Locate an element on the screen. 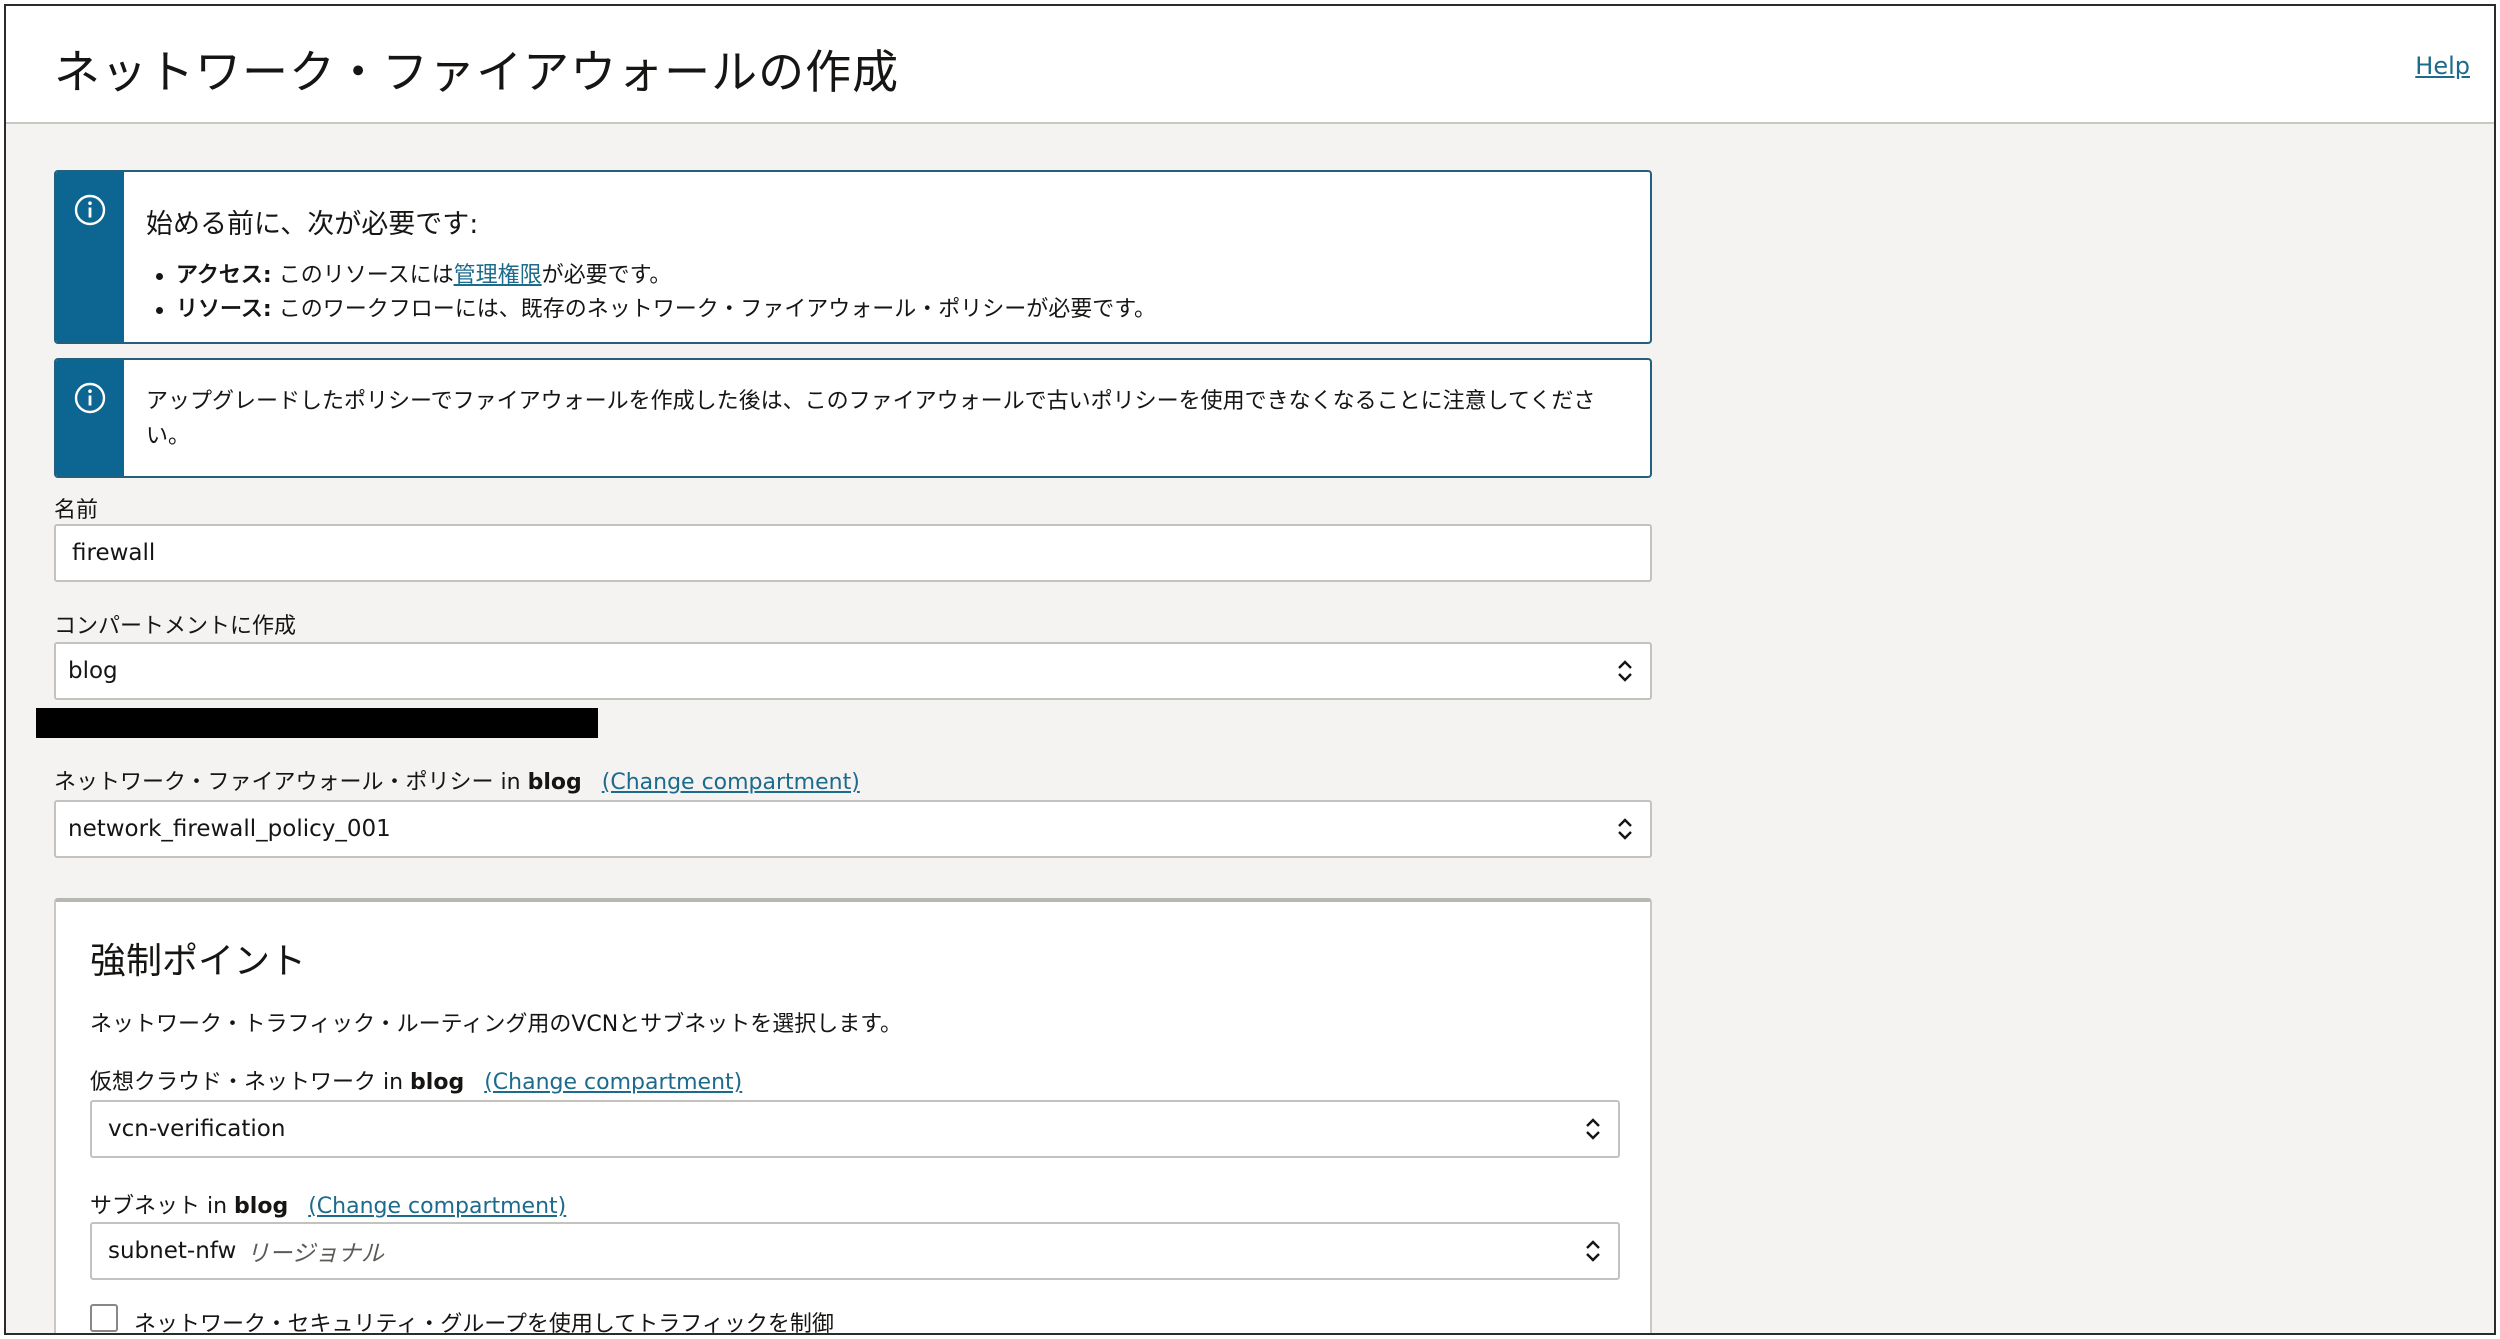 The image size is (2500, 1339). panel-description: ネットワーク・トラフィック・ルーティング用のVCNとサブネットを選択します。 is located at coordinates (496, 1024).